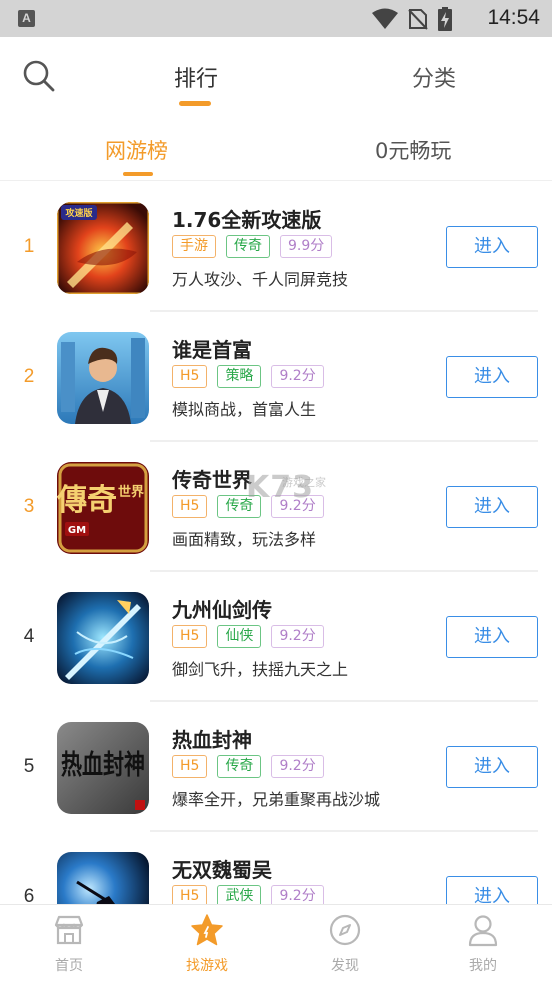 This screenshot has height=981, width=552. What do you see at coordinates (212, 740) in the screenshot?
I see `game-title: 热血封神` at bounding box center [212, 740].